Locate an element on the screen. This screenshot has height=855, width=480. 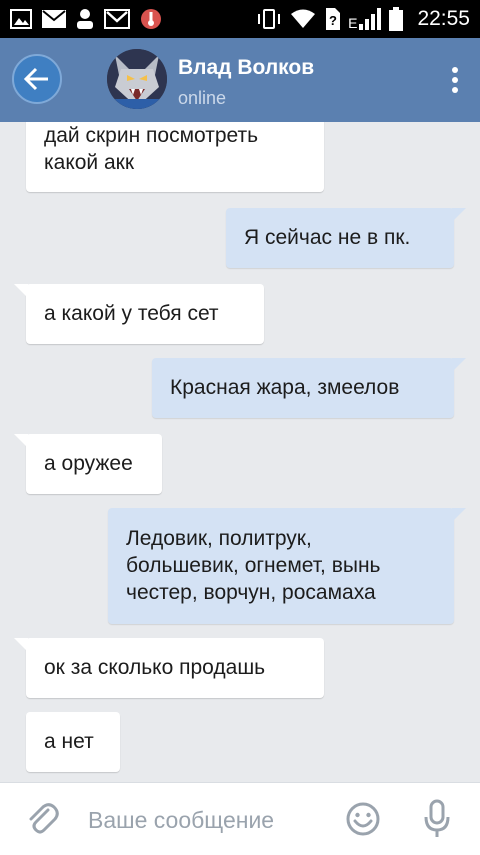
chat-header: Влад Волков online is located at coordinates (240, 80).